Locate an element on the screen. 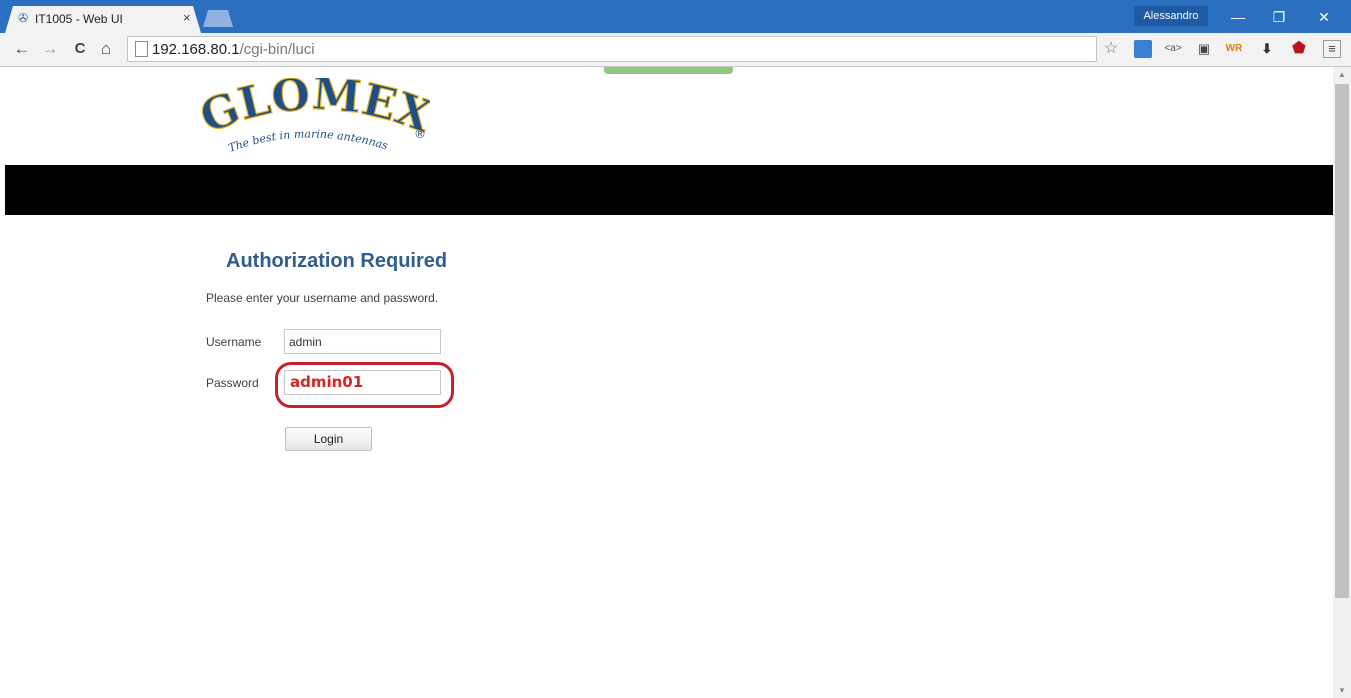 The width and height of the screenshot is (1351, 698). header-bar is located at coordinates (669, 190).